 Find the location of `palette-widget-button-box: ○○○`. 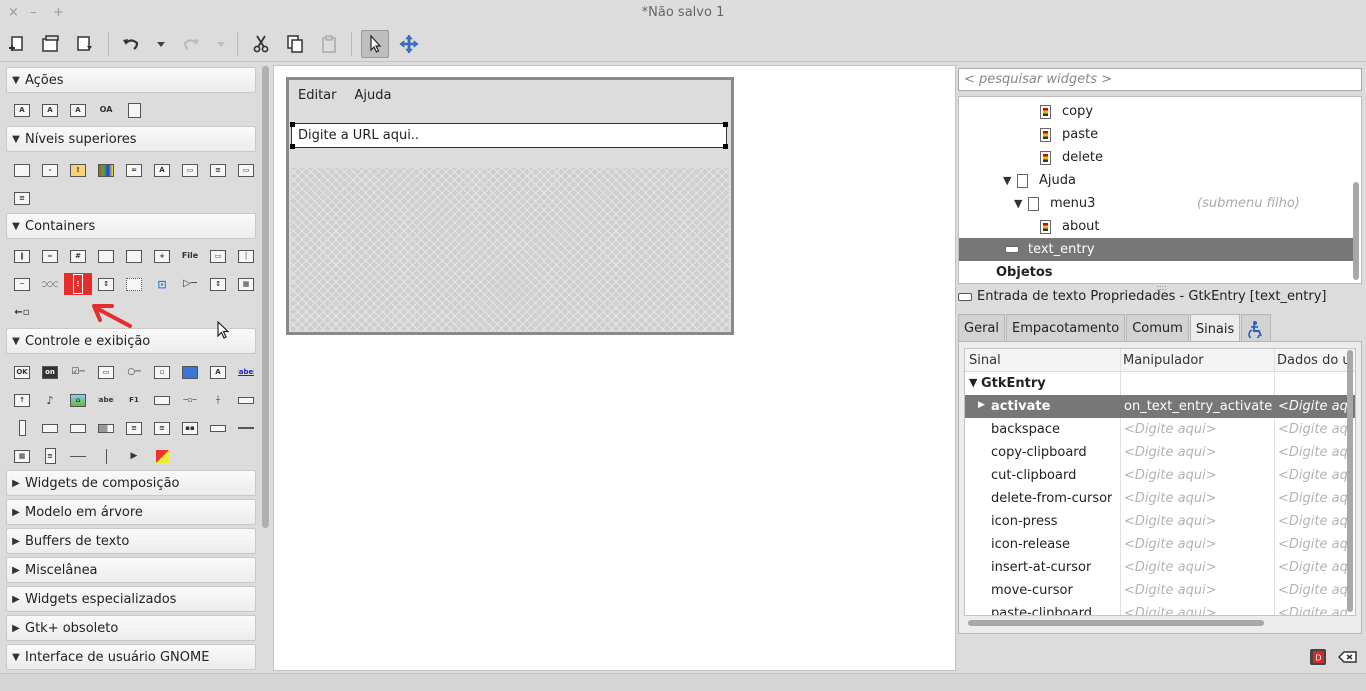

palette-widget-button-box: ○○○ is located at coordinates (50, 284).